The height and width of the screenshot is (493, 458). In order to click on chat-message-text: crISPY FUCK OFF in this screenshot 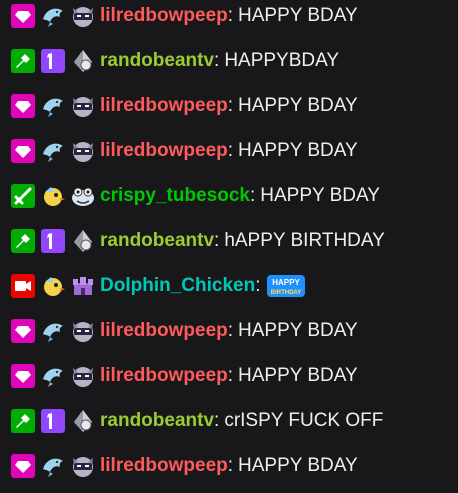, I will do `click(304, 420)`.